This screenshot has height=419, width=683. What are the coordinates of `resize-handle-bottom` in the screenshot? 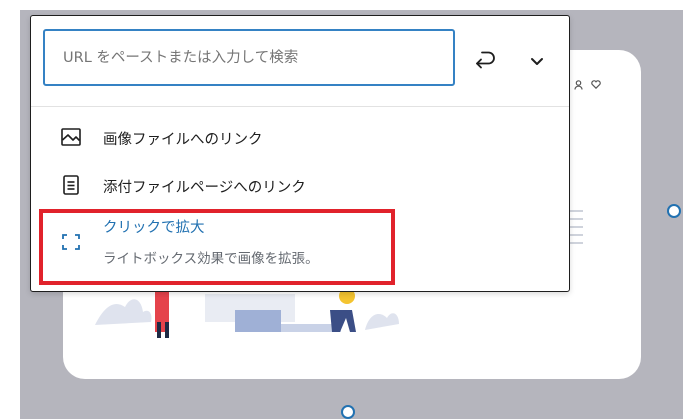 It's located at (348, 412).